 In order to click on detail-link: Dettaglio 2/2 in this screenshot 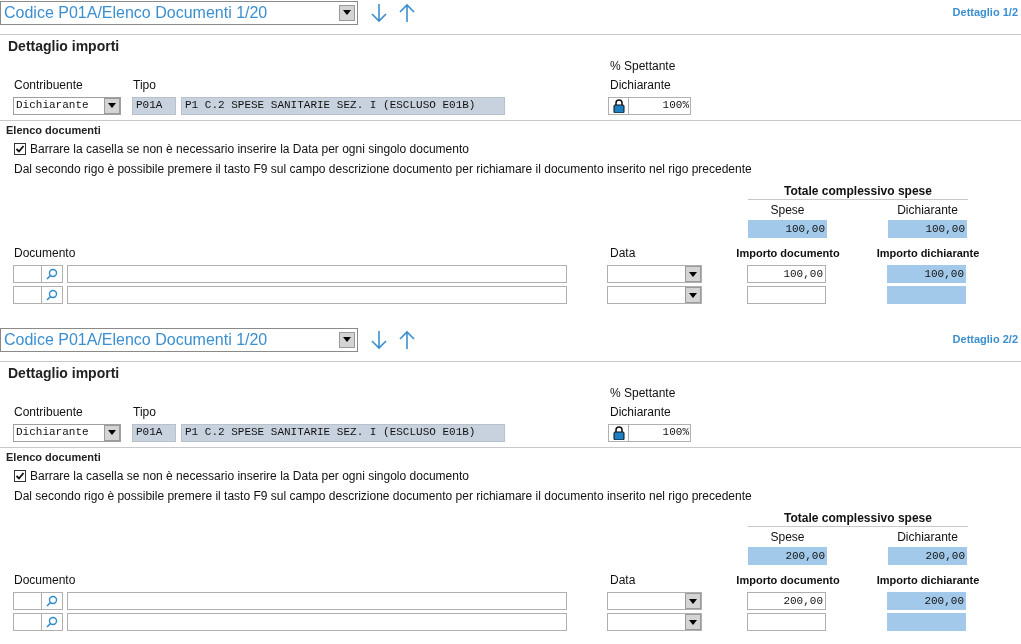, I will do `click(985, 339)`.